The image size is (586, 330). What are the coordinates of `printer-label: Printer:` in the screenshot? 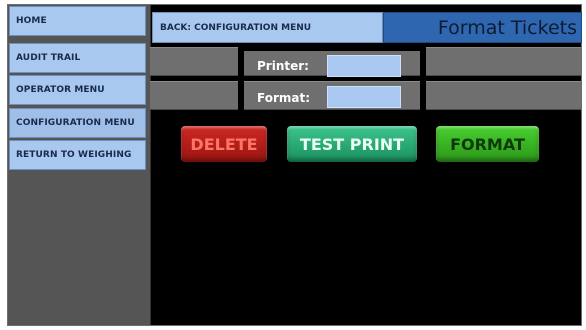 It's located at (283, 66).